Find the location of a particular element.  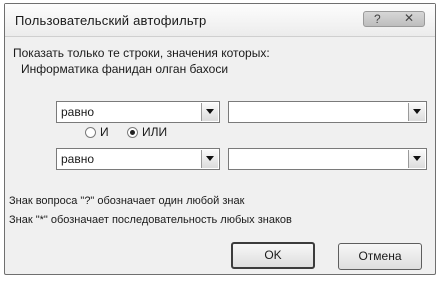

ok-button: OK is located at coordinates (273, 255).